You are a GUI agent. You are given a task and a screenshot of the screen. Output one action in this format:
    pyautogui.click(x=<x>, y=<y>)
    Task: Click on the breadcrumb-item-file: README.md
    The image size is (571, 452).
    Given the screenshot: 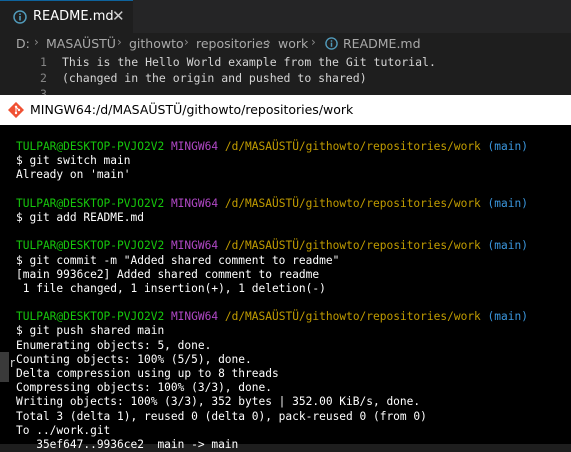 What is the action you would take?
    pyautogui.click(x=382, y=43)
    